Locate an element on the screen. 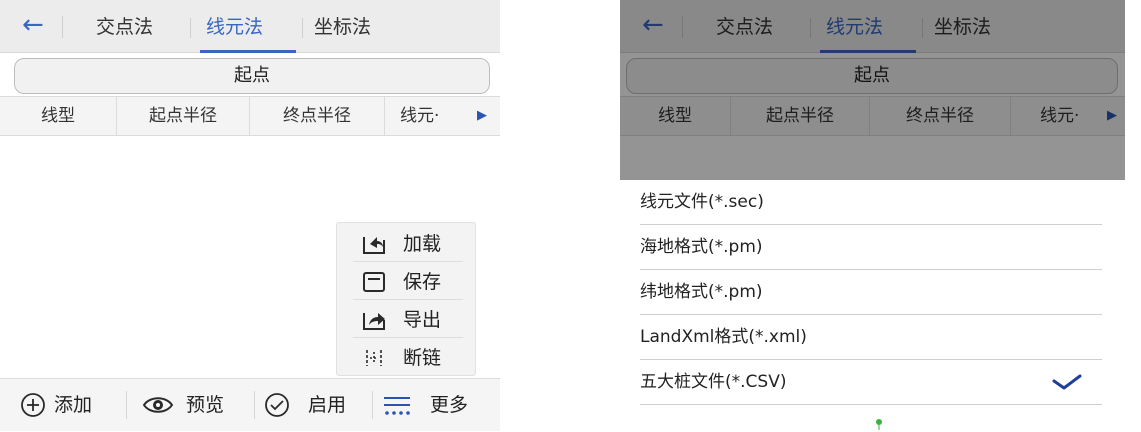 The height and width of the screenshot is (432, 1141). option-haidi-pm: 海地格式(*.pm) is located at coordinates (871, 247).